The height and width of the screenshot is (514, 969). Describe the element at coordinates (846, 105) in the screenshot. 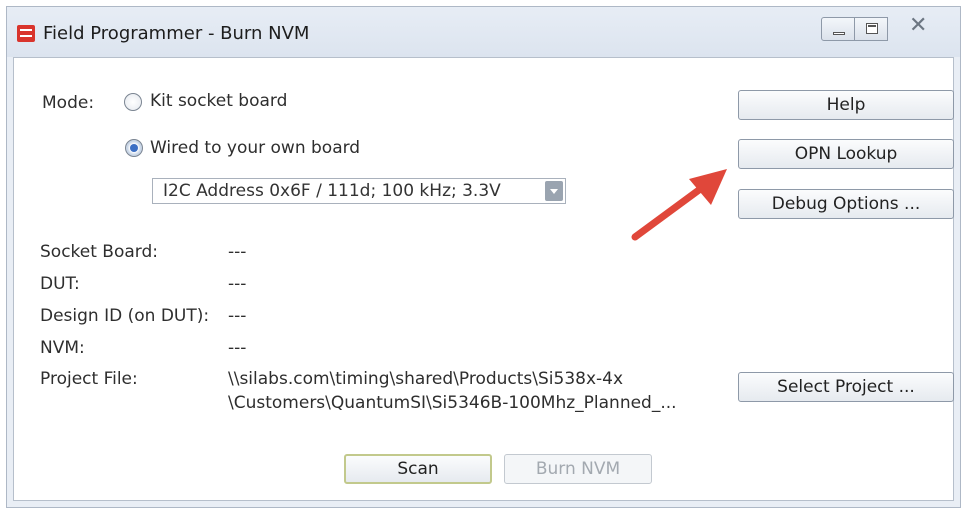

I see `help-button: Help` at that location.